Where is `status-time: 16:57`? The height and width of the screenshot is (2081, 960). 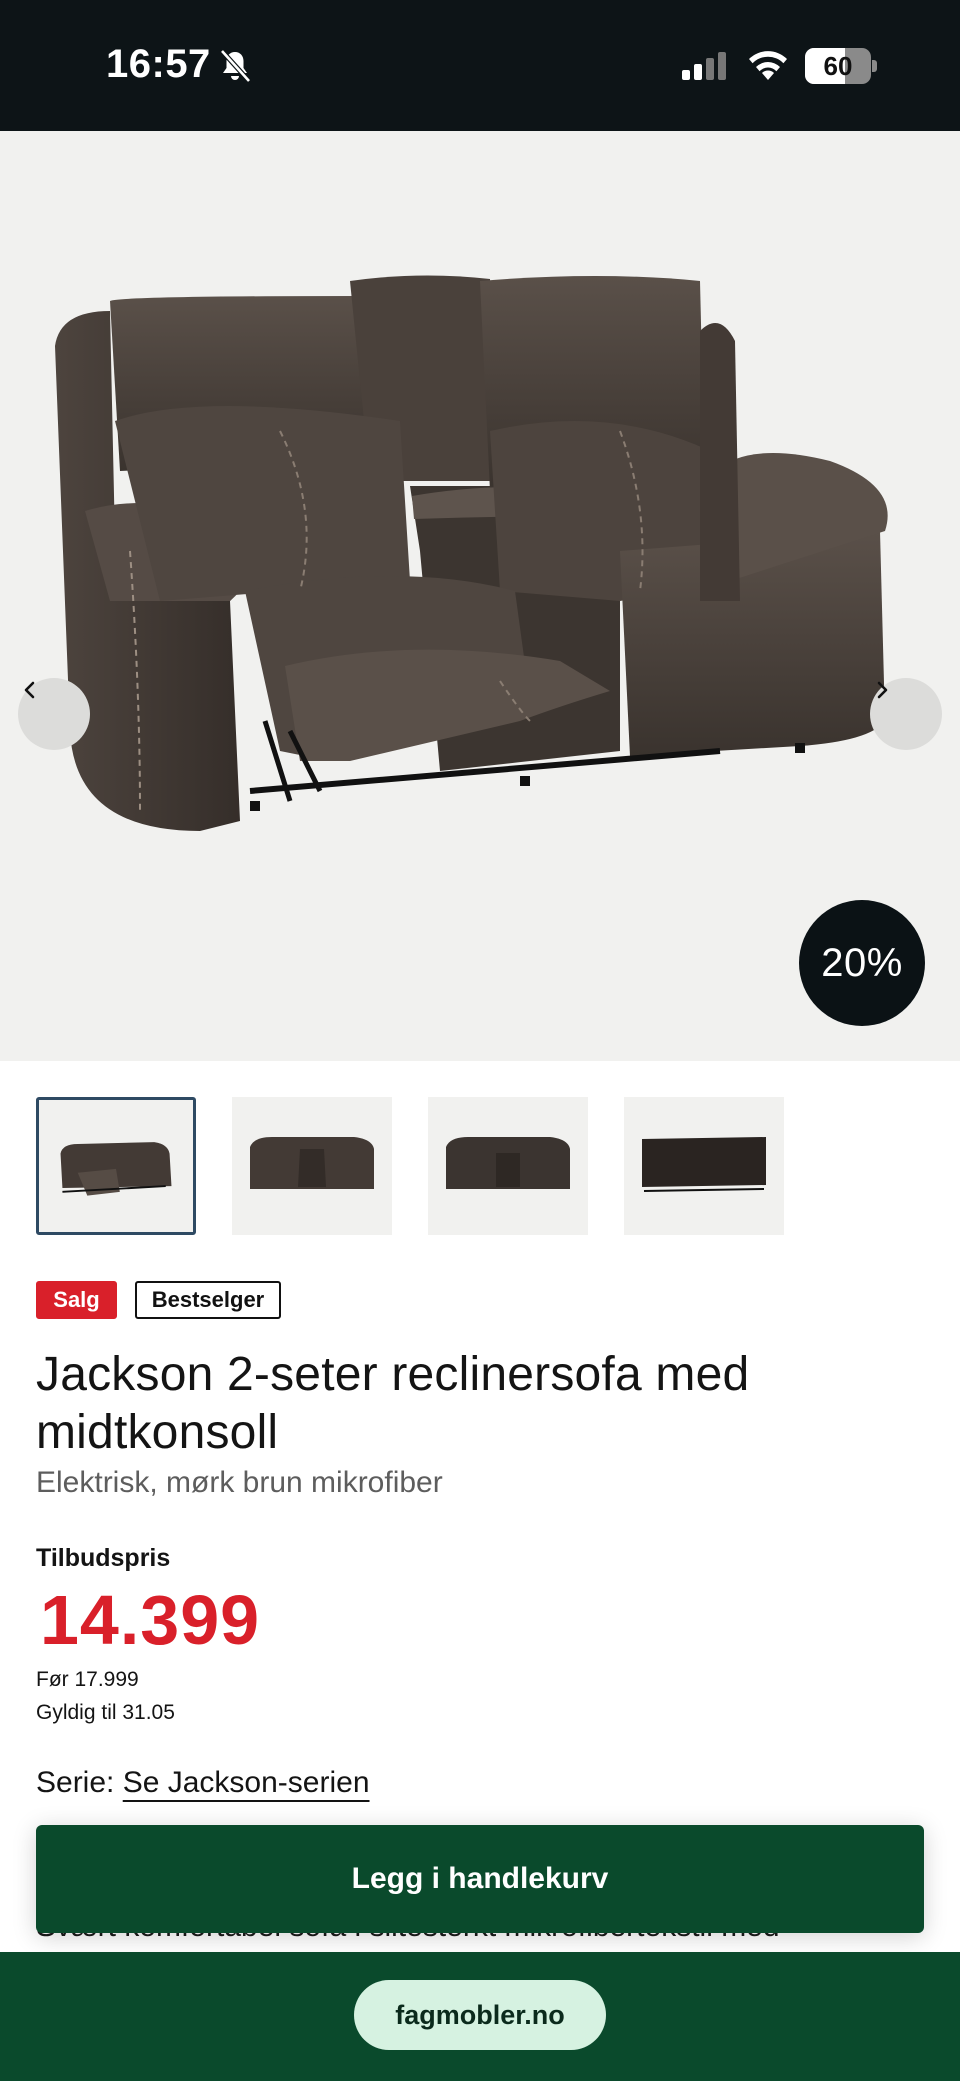 status-time: 16:57 is located at coordinates (158, 64).